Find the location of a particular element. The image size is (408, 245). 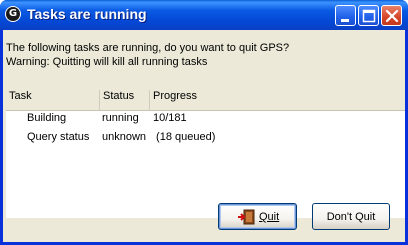

minimize-icon is located at coordinates (345, 20).